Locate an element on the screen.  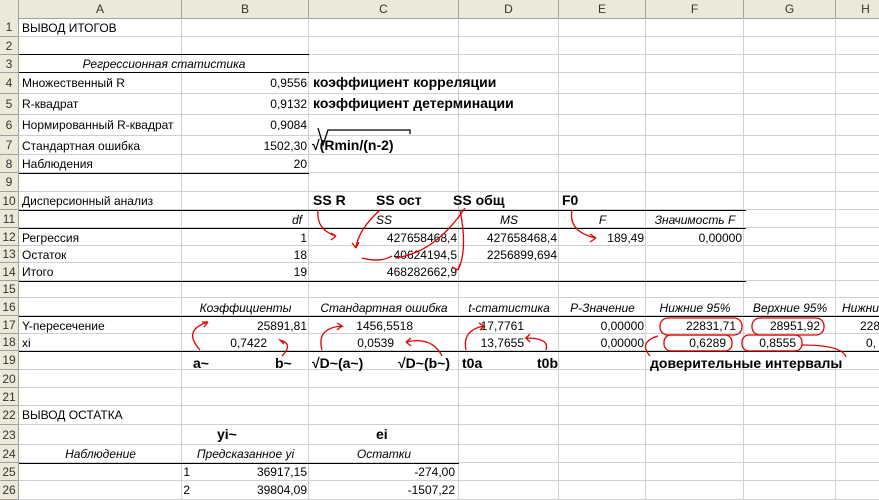
row-header: 11 is located at coordinates (9, 219).